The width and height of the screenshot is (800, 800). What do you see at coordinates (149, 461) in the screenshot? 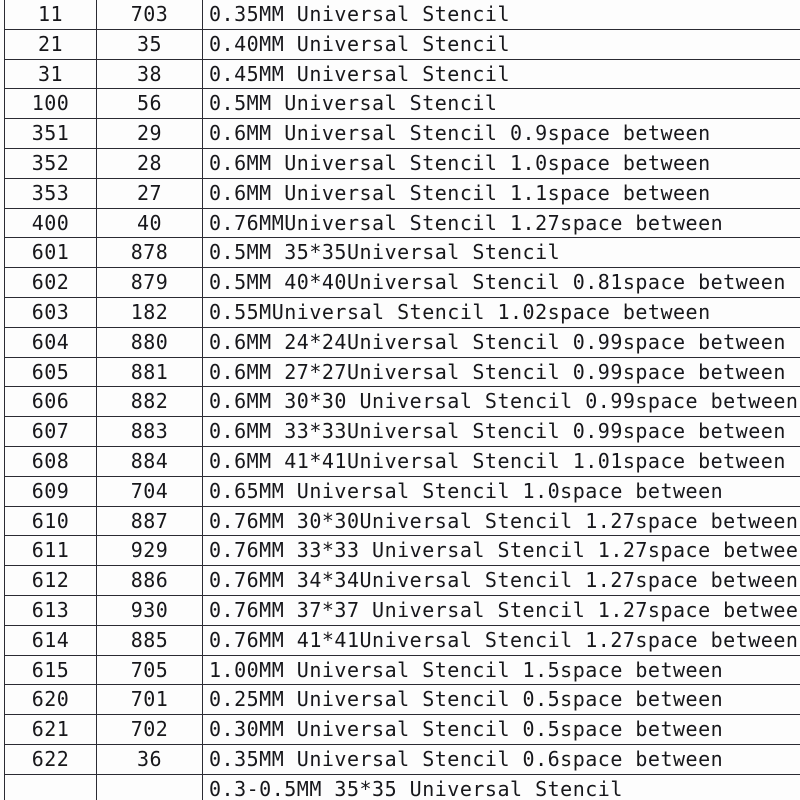
I see `cell-quantity: 884` at bounding box center [149, 461].